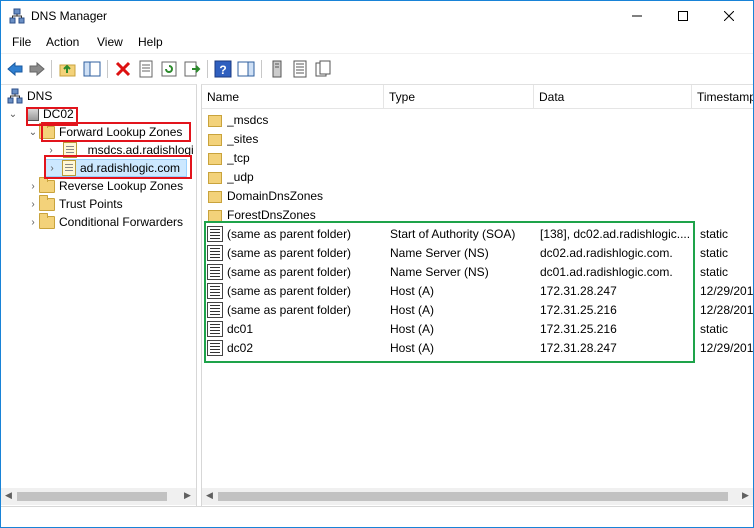 The height and width of the screenshot is (528, 754). Describe the element at coordinates (40, 96) in the screenshot. I see `tree-label-dns: DNS` at that location.